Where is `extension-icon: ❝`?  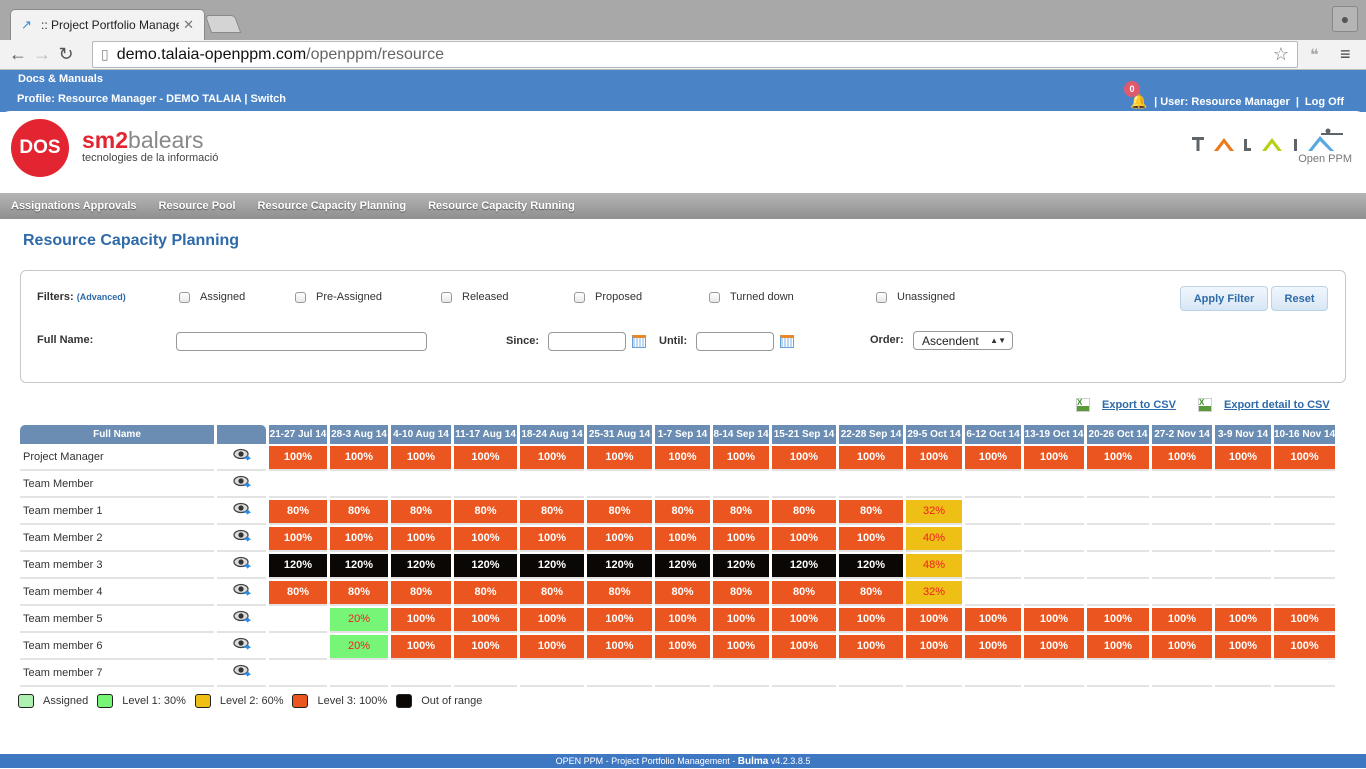 extension-icon: ❝ is located at coordinates (1314, 55).